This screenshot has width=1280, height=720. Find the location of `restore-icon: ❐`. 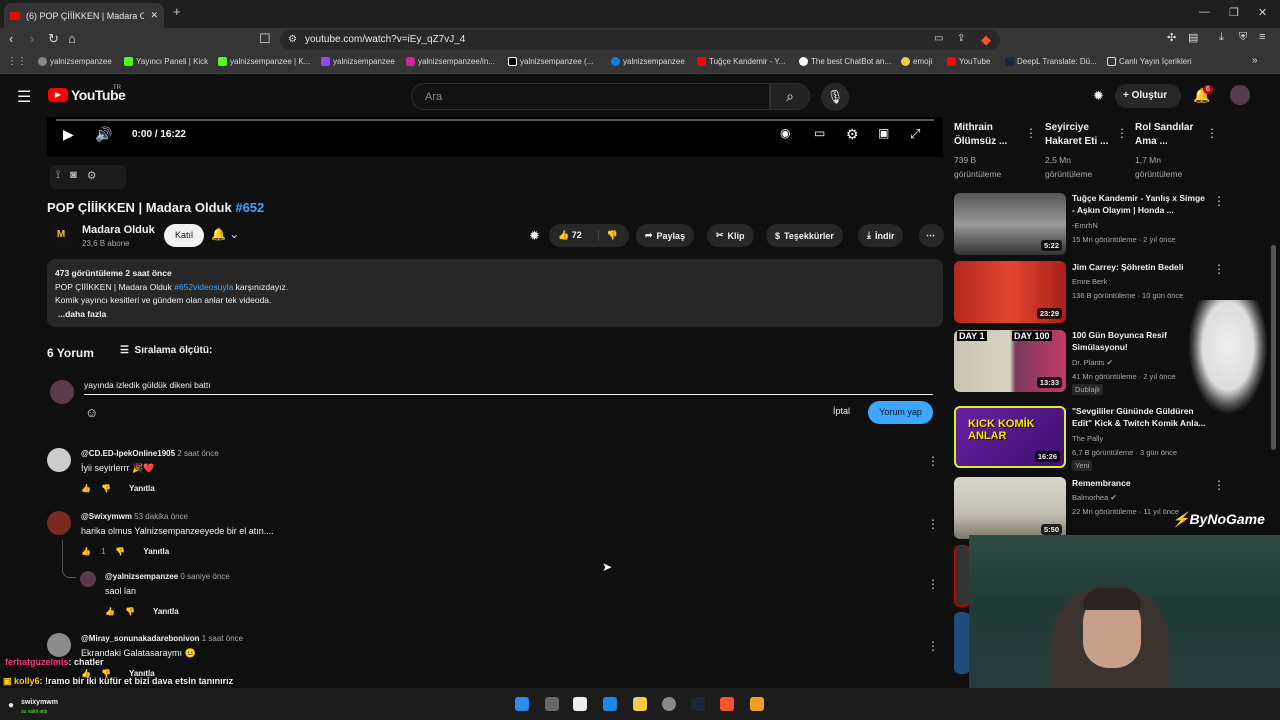

restore-icon: ❐ is located at coordinates (1234, 12).